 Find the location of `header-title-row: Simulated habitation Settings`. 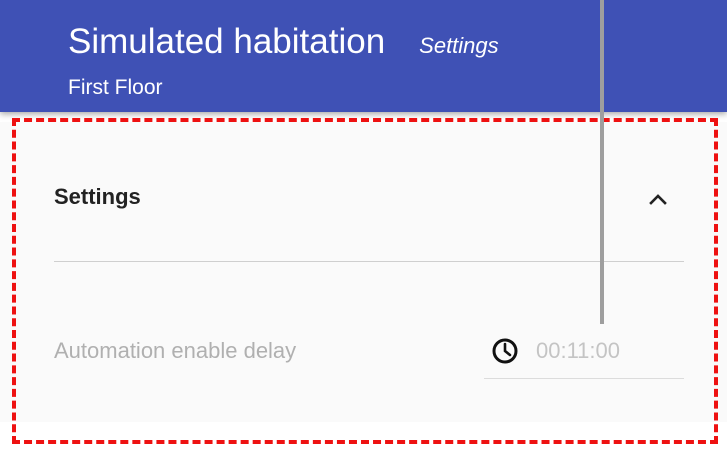

header-title-row: Simulated habitation Settings is located at coordinates (283, 42).